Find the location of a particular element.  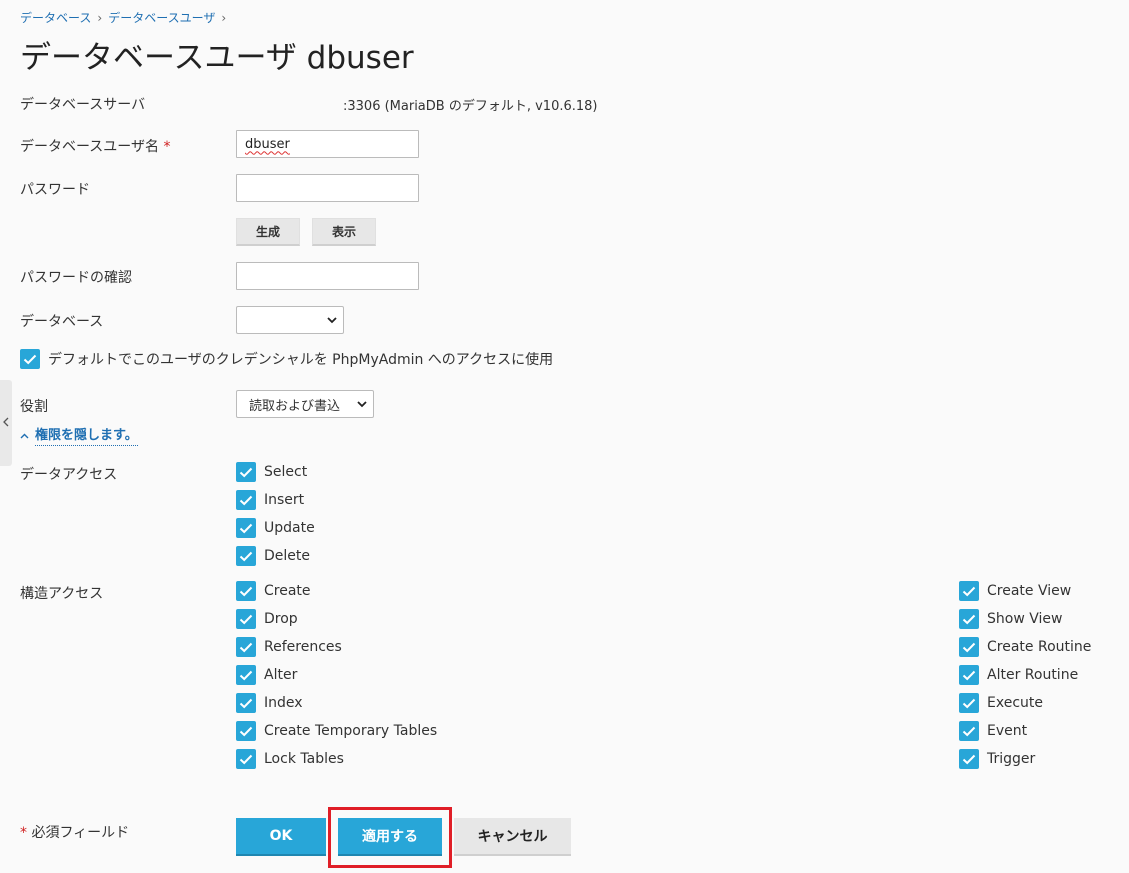

privilege-index: Index is located at coordinates (269, 703).